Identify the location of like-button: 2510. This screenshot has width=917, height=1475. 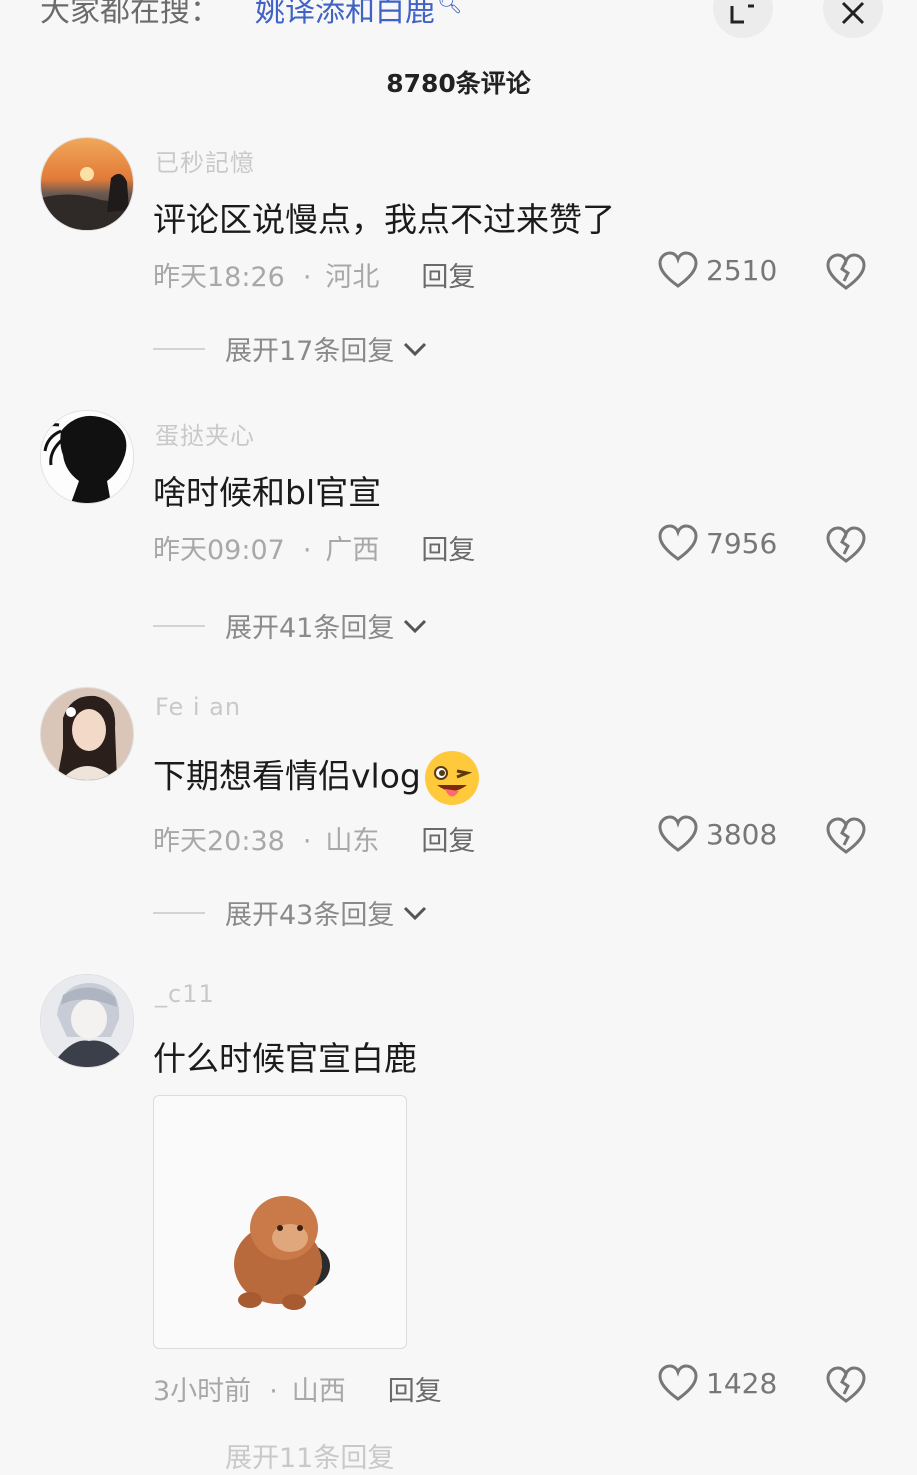
(717, 270).